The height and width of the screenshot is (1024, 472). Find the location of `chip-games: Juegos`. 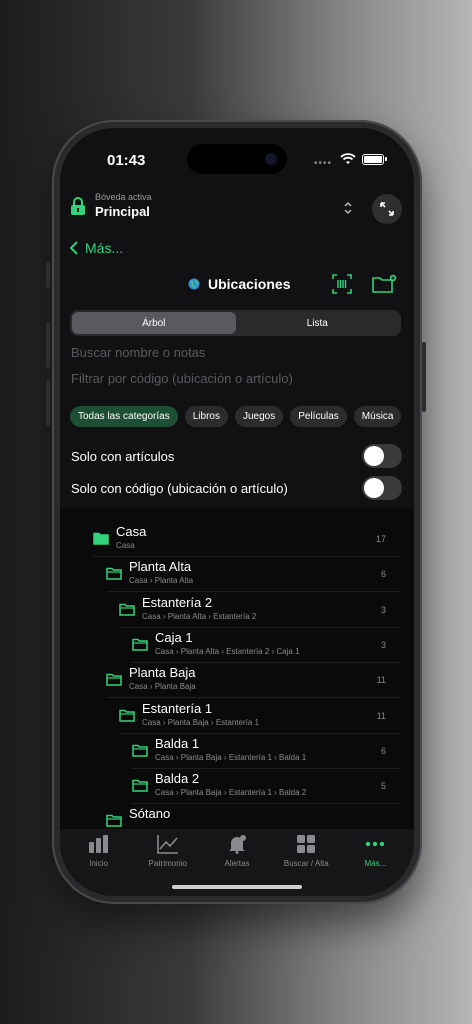

chip-games: Juegos is located at coordinates (259, 416).